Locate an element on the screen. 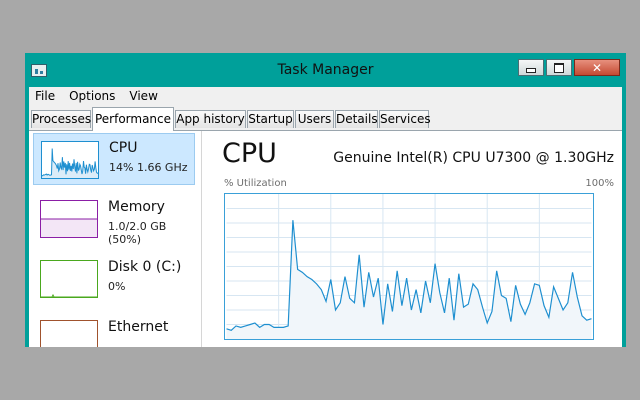 Image resolution: width=640 pixels, height=400 pixels. close-button: ✕ is located at coordinates (597, 67).